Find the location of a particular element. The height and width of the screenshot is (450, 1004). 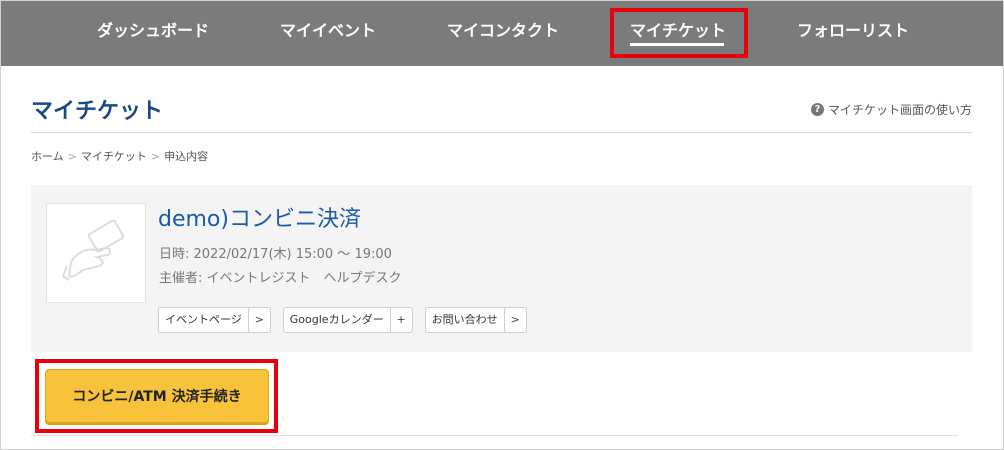

event-thumbnail is located at coordinates (96, 253).